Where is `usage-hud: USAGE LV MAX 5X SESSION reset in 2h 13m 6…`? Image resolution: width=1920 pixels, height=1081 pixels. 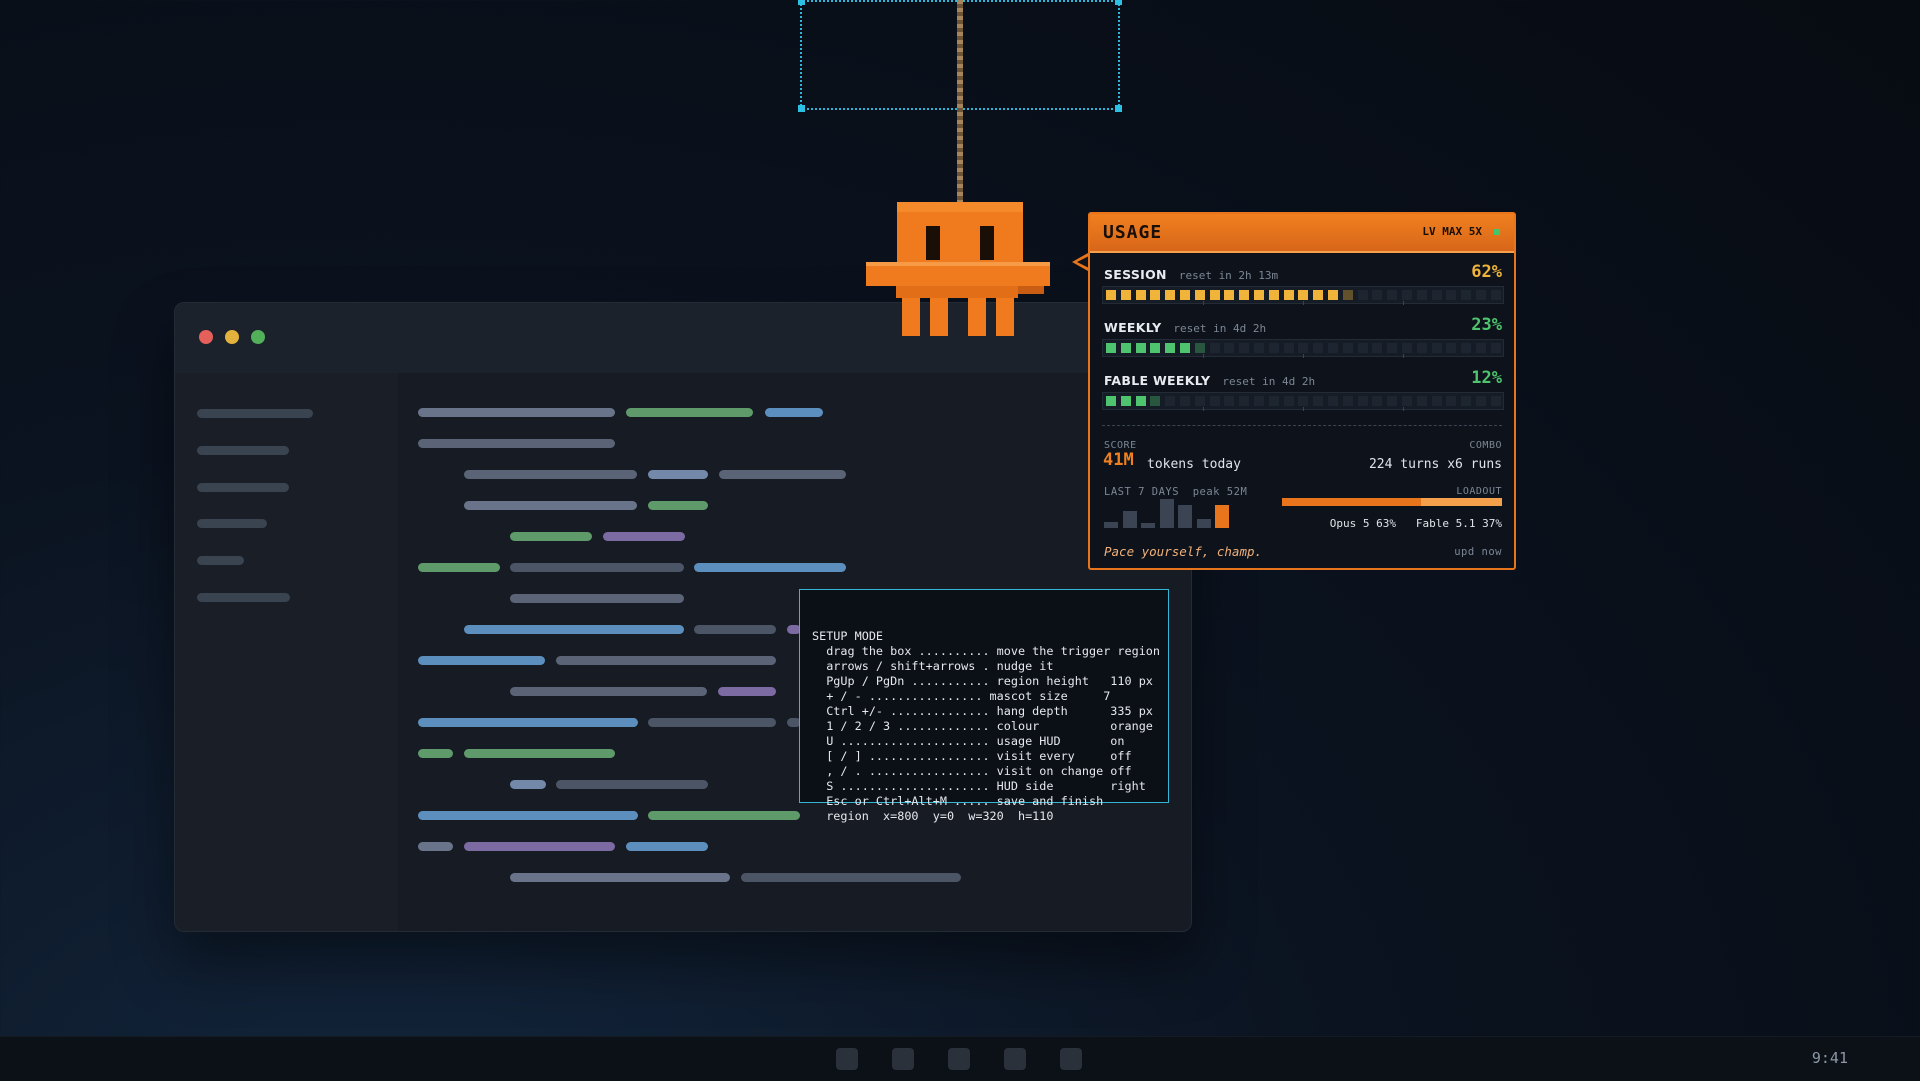 usage-hud: USAGE LV MAX 5X SESSION reset in 2h 13m 6… is located at coordinates (1302, 391).